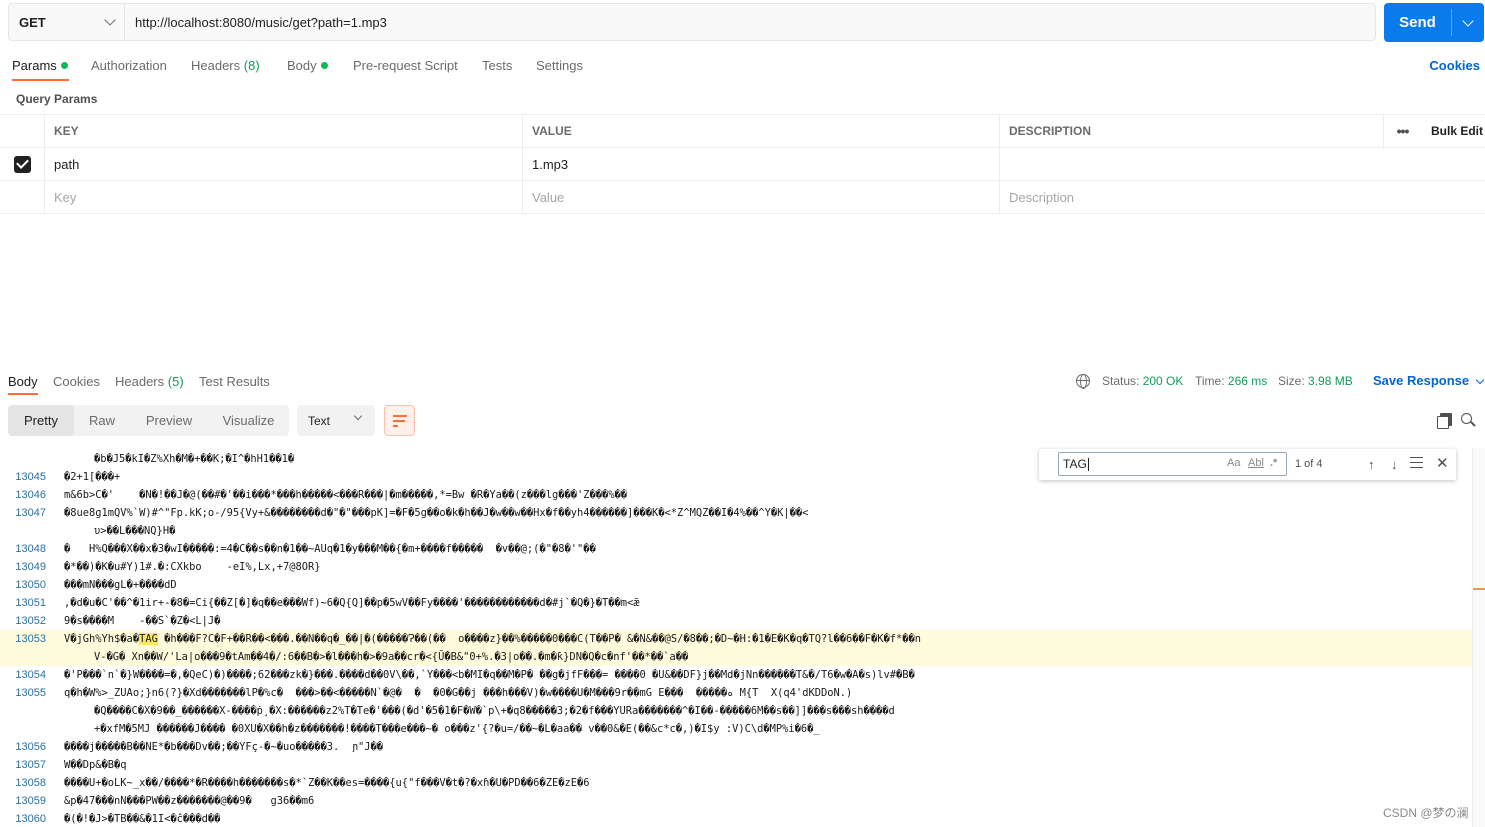  I want to click on size-value: 3.98 MB, so click(1330, 381).